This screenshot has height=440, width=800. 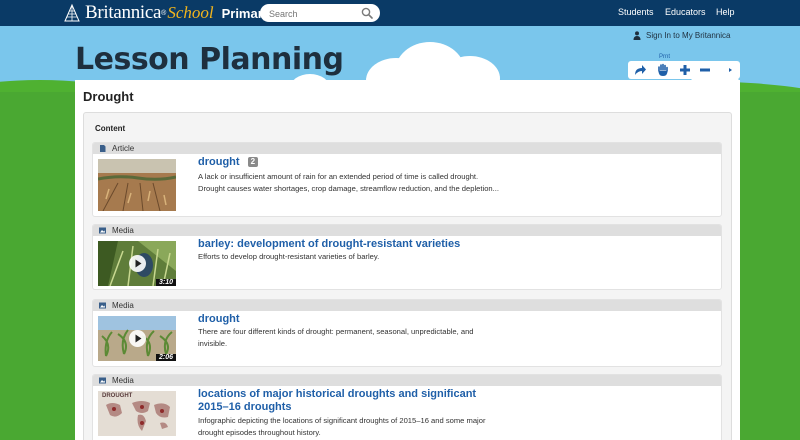 What do you see at coordinates (306, 14) in the screenshot?
I see `search-input` at bounding box center [306, 14].